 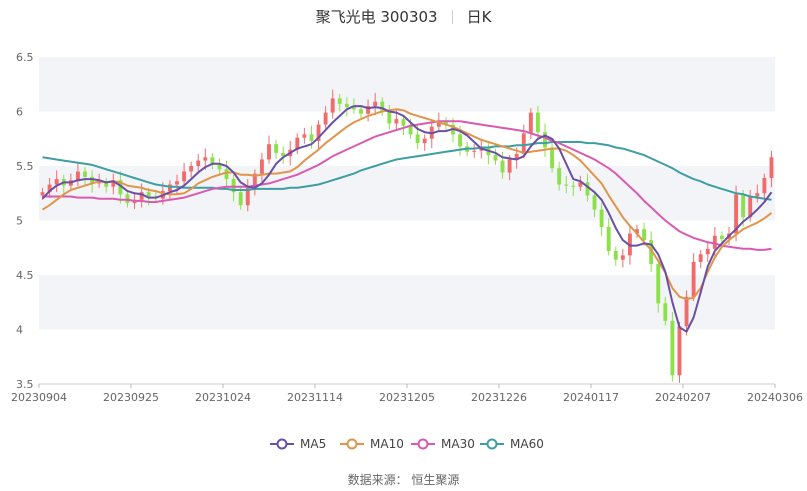 What do you see at coordinates (407, 397) in the screenshot?
I see `x-tick-label: 20231205` at bounding box center [407, 397].